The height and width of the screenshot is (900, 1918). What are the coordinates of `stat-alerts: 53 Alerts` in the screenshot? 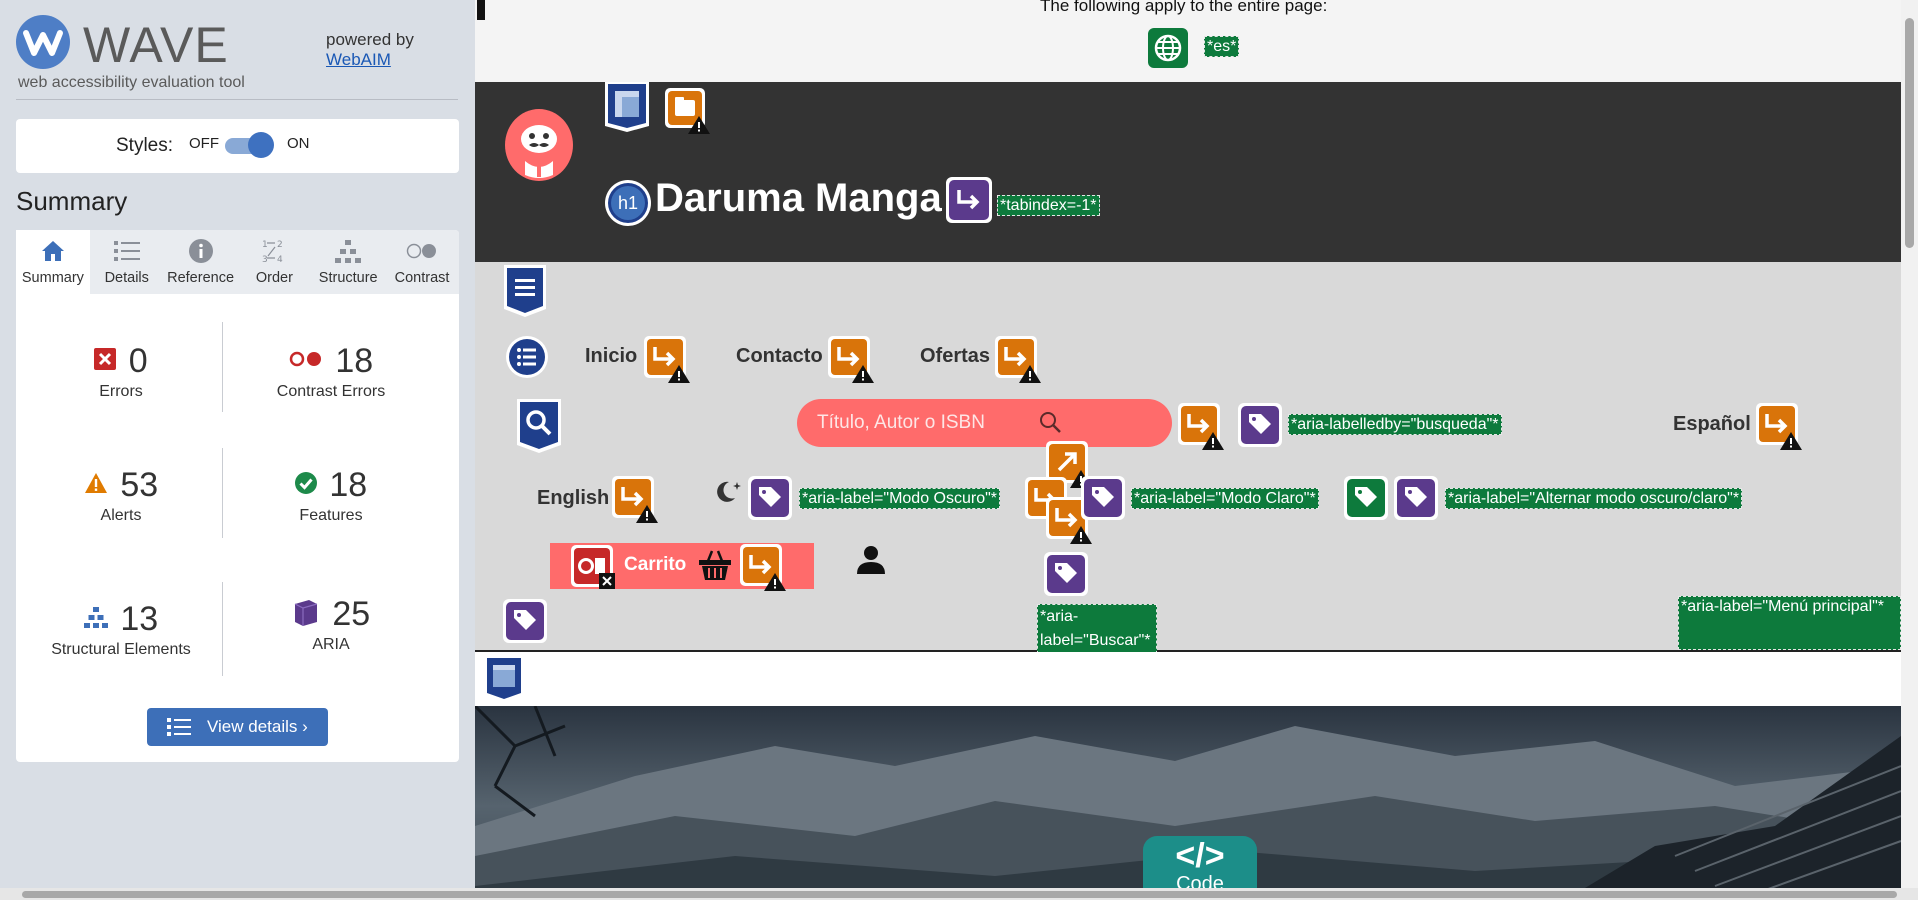 It's located at (121, 495).